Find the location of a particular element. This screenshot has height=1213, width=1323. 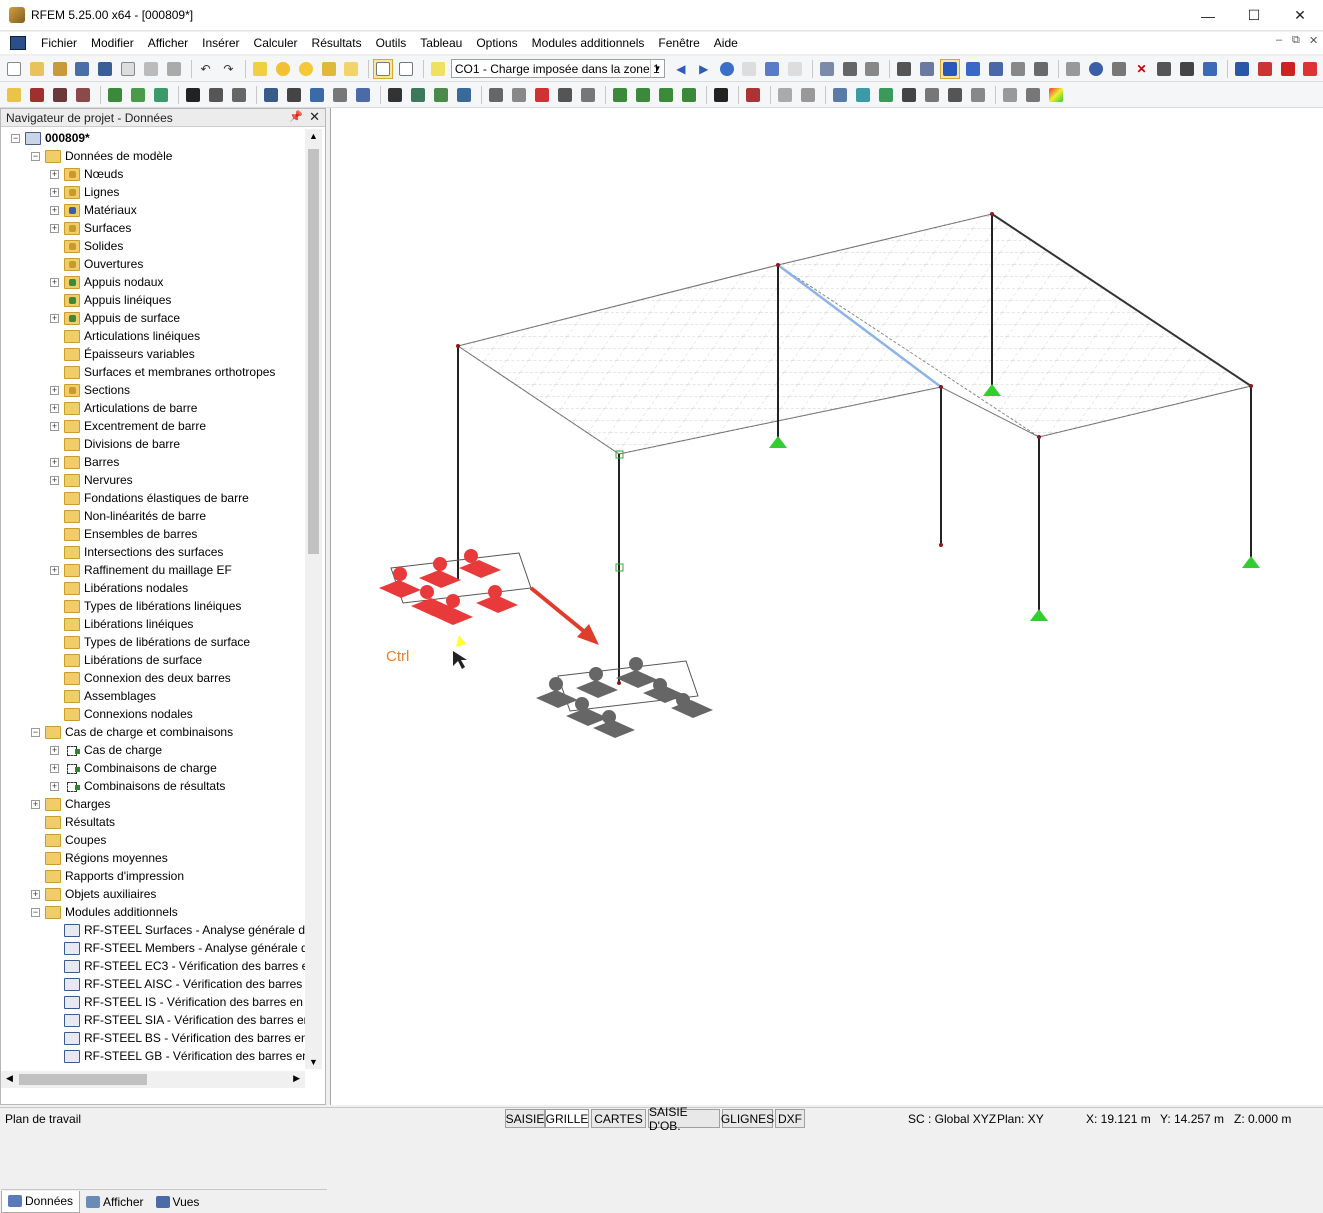

dim-icon is located at coordinates (785, 95).